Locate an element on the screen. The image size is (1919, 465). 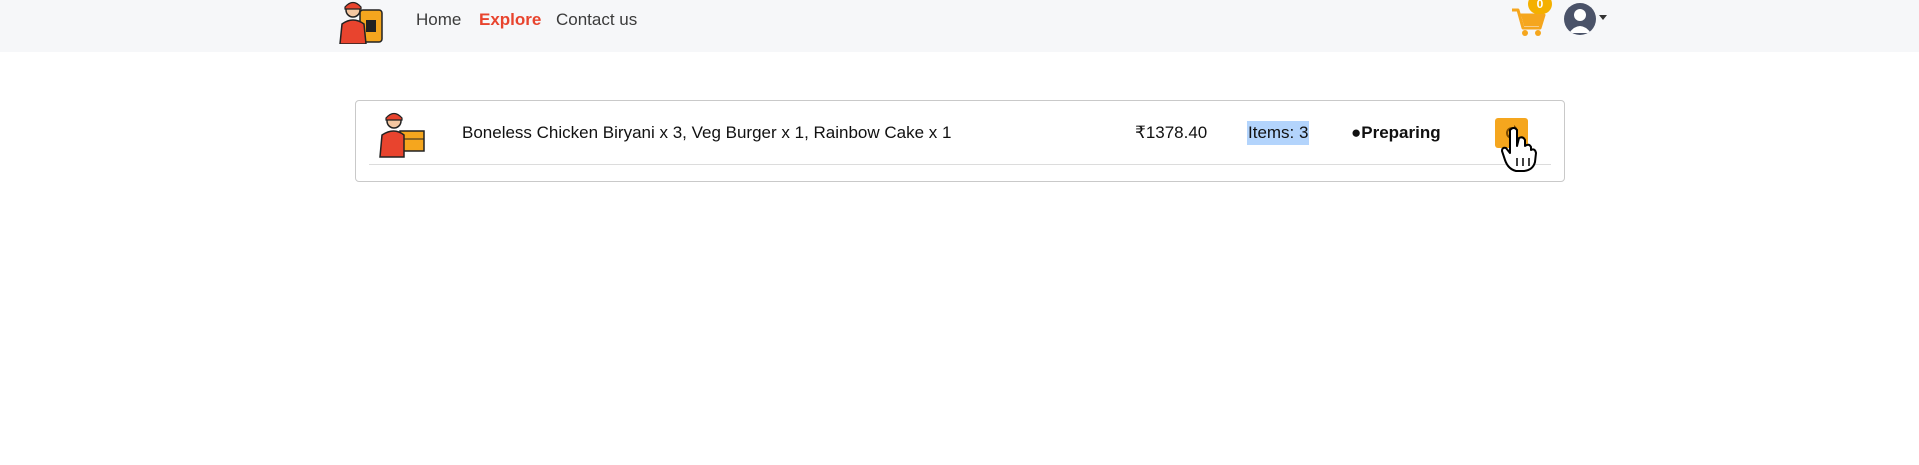
divider is located at coordinates (960, 164).